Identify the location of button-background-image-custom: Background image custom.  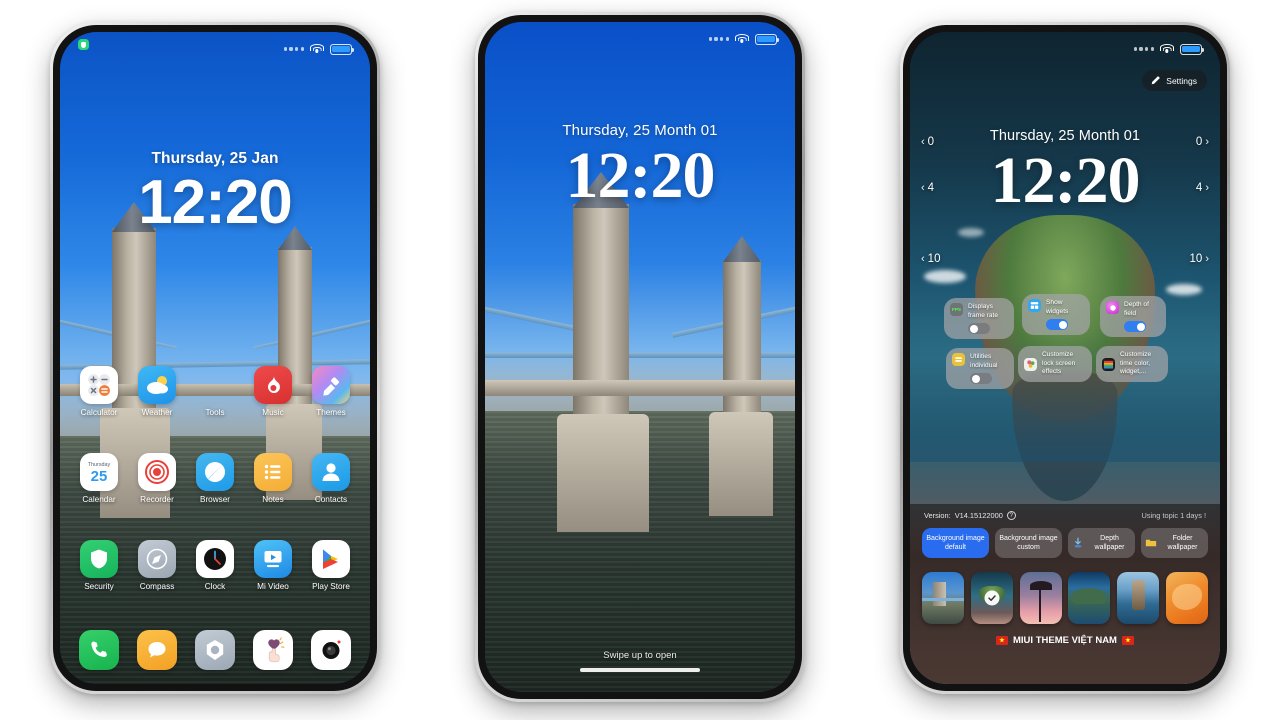
(1028, 543).